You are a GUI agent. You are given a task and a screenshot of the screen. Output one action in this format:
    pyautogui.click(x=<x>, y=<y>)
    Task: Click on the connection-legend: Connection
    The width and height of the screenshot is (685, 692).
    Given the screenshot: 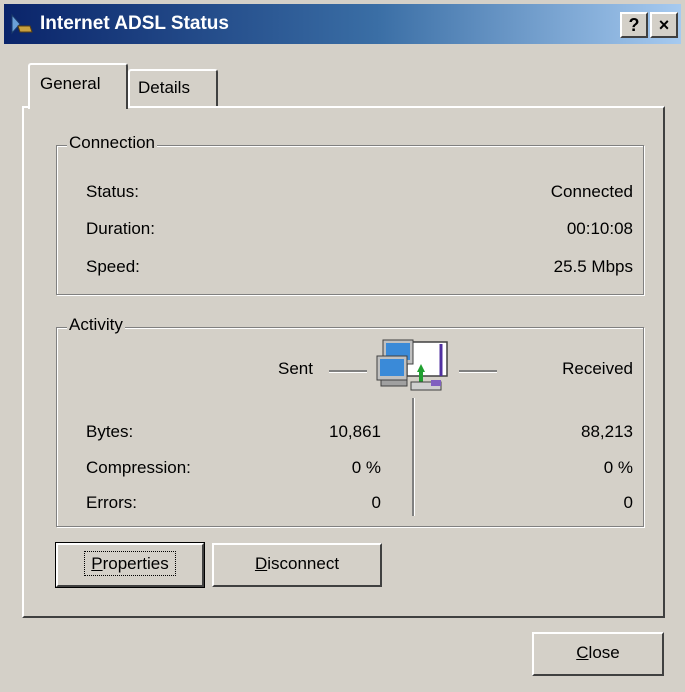 What is the action you would take?
    pyautogui.click(x=112, y=143)
    